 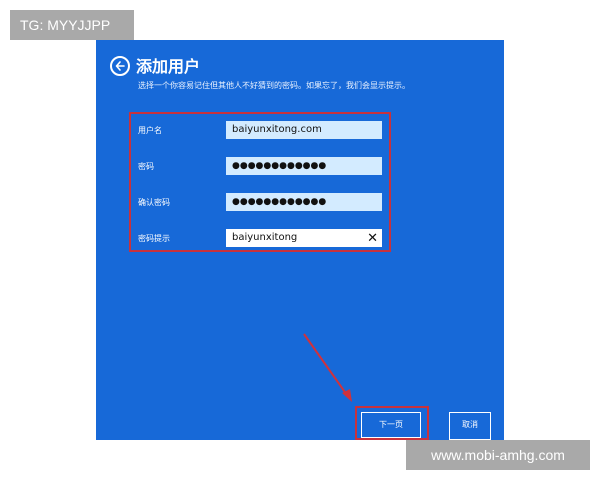 I want to click on watermark-bottom-right: www.mobi-amhg.com, so click(x=498, y=455).